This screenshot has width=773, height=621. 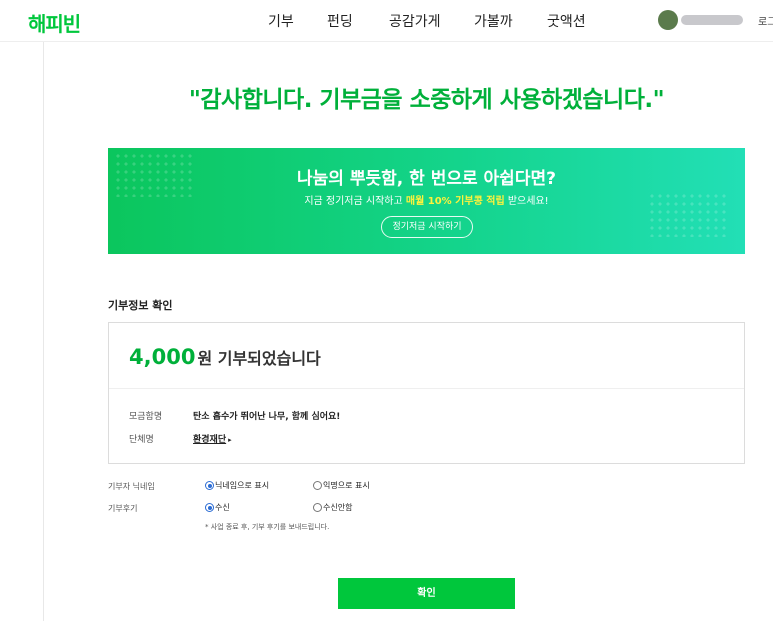 What do you see at coordinates (668, 20) in the screenshot?
I see `user-avatar` at bounding box center [668, 20].